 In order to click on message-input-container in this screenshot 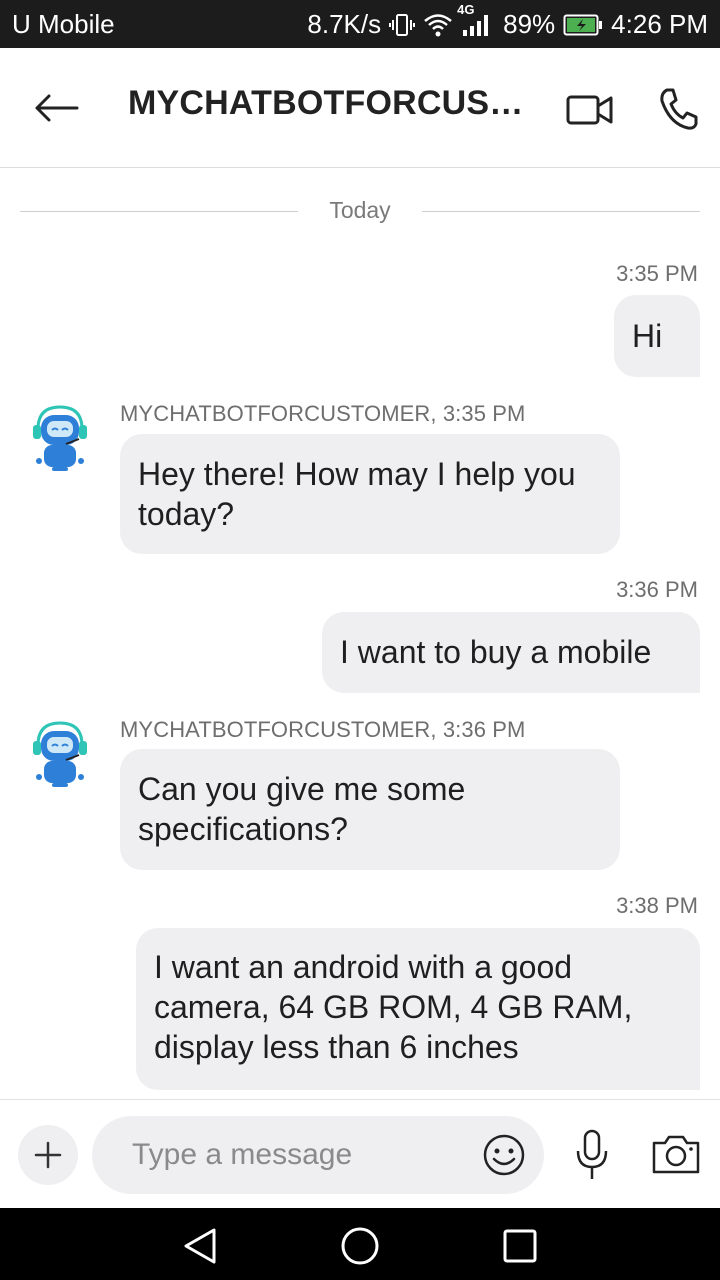, I will do `click(318, 1155)`.